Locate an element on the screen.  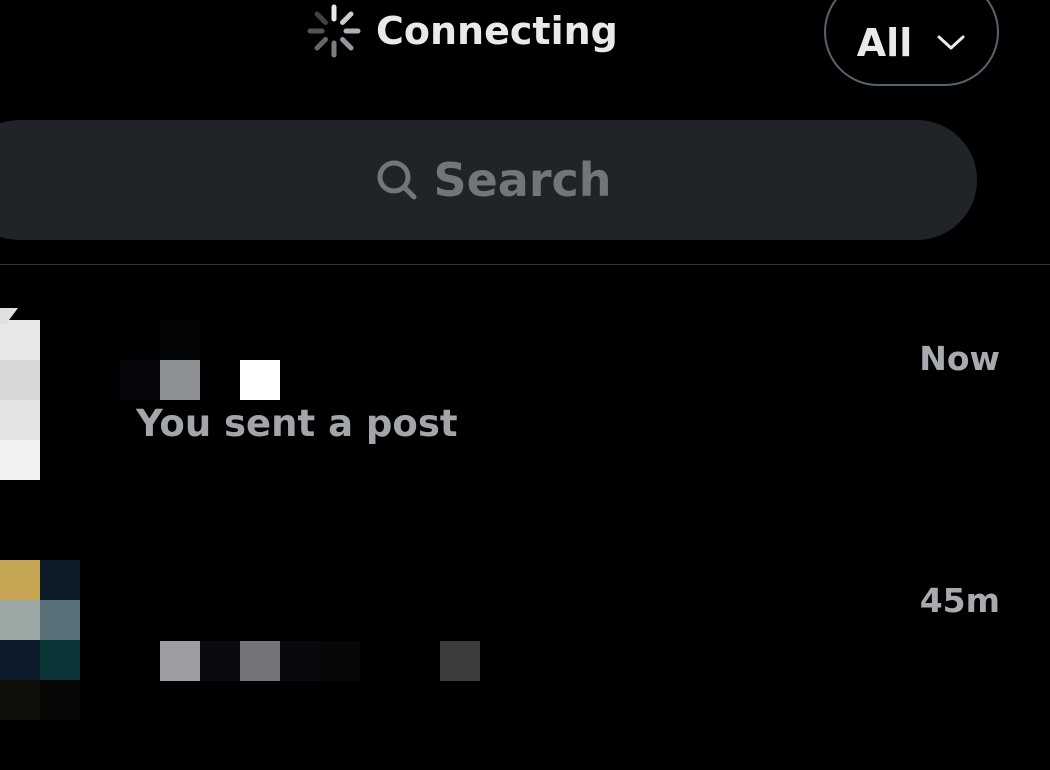
loading-spinner-icon is located at coordinates (334, 31).